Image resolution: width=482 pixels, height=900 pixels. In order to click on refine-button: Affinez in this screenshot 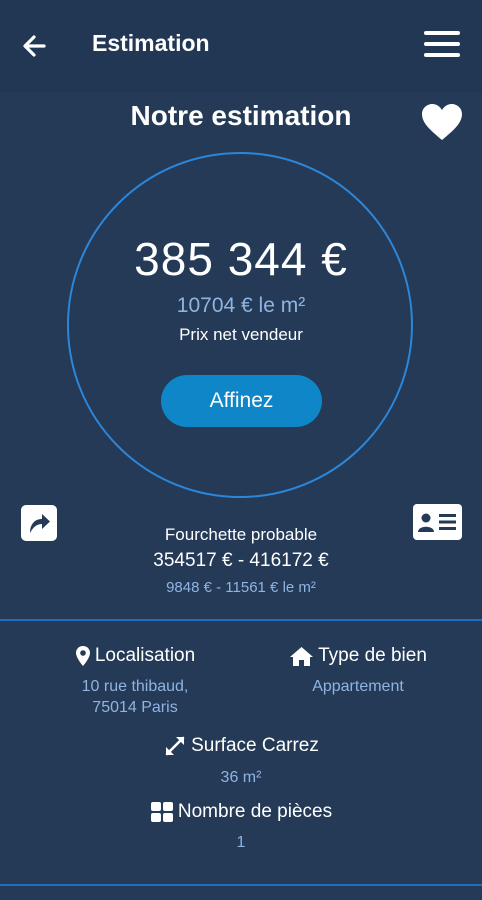, I will do `click(241, 401)`.